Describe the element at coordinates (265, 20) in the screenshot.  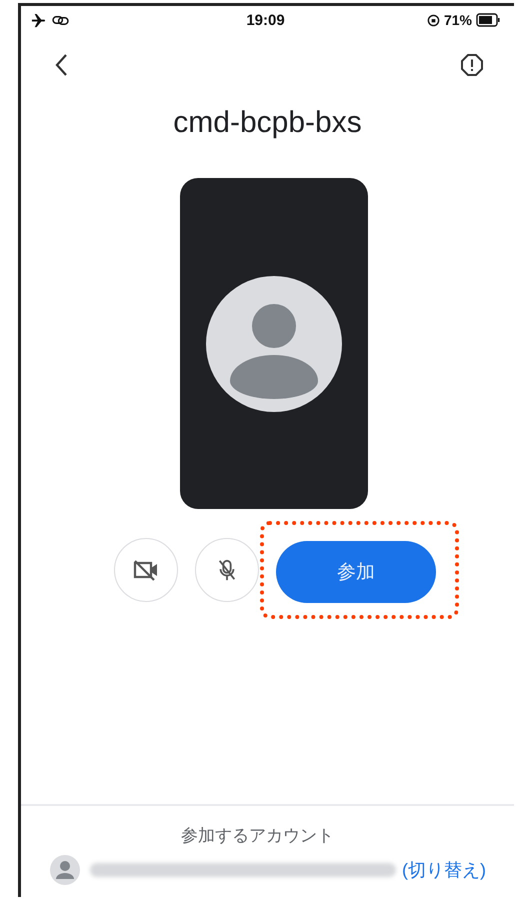
I see `status-time: 19:09` at that location.